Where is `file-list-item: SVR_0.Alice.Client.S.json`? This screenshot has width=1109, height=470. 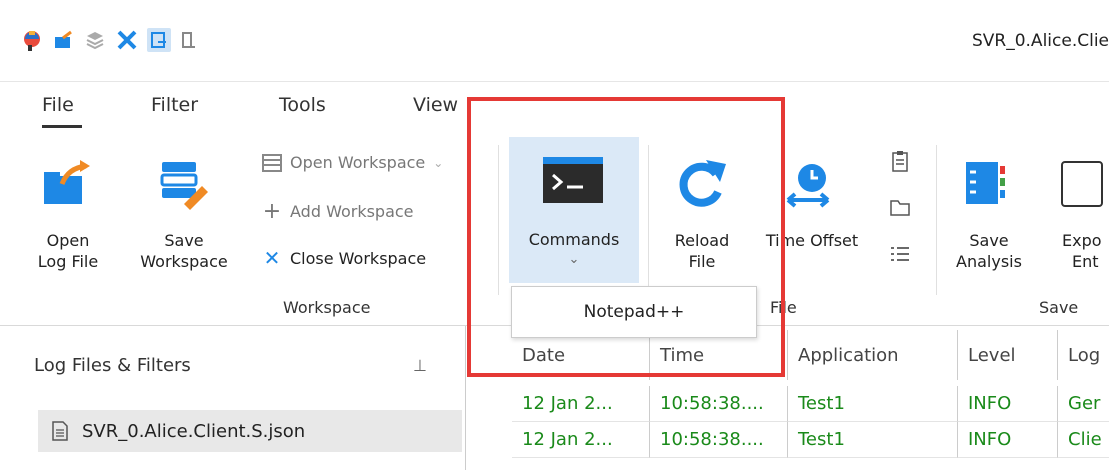
file-list-item: SVR_0.Alice.Client.S.json is located at coordinates (250, 431).